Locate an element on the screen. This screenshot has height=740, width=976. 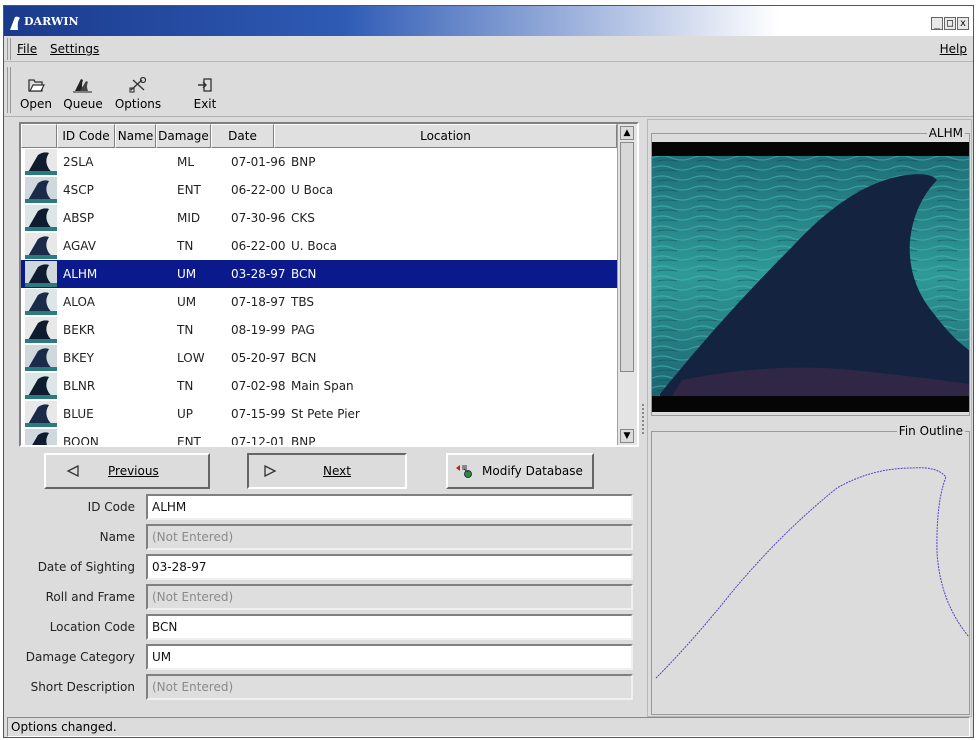
options-label: Options is located at coordinates (138, 104).